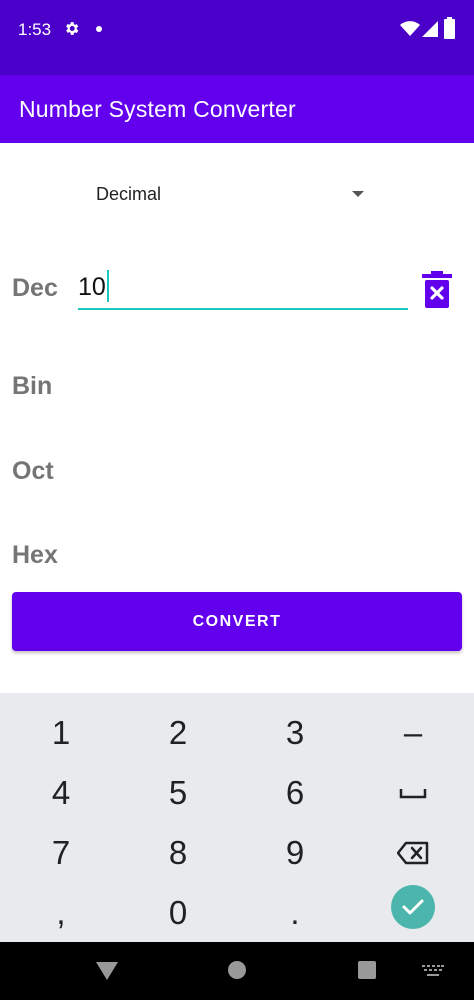 This screenshot has width=474, height=1000. I want to click on hex-label: Hex, so click(35, 555).